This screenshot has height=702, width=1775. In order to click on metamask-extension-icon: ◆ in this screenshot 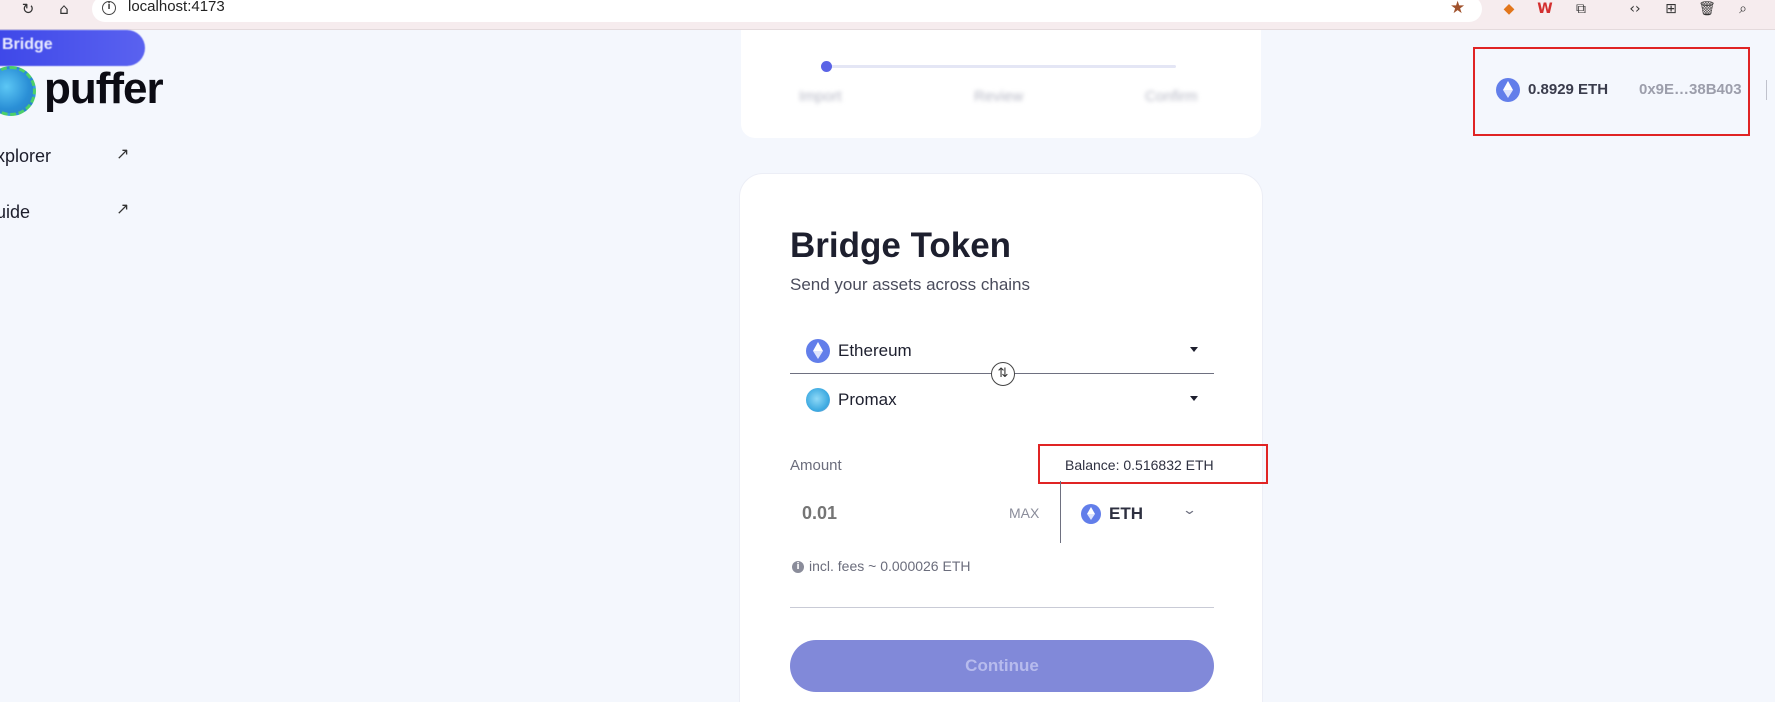, I will do `click(1509, 9)`.